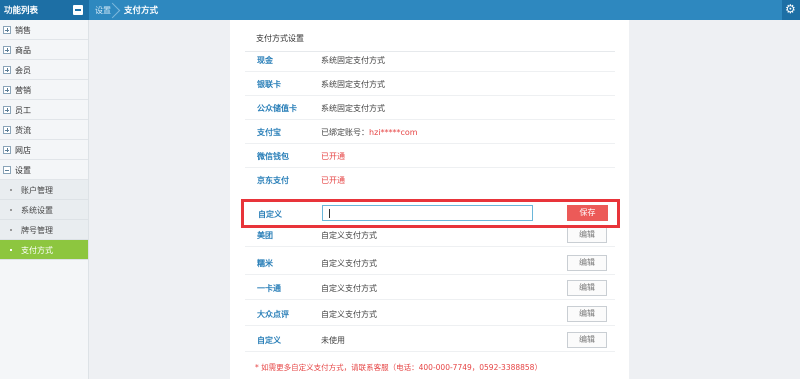  Describe the element at coordinates (141, 11) in the screenshot. I see `breadcrumb-current: 支付方式` at that location.